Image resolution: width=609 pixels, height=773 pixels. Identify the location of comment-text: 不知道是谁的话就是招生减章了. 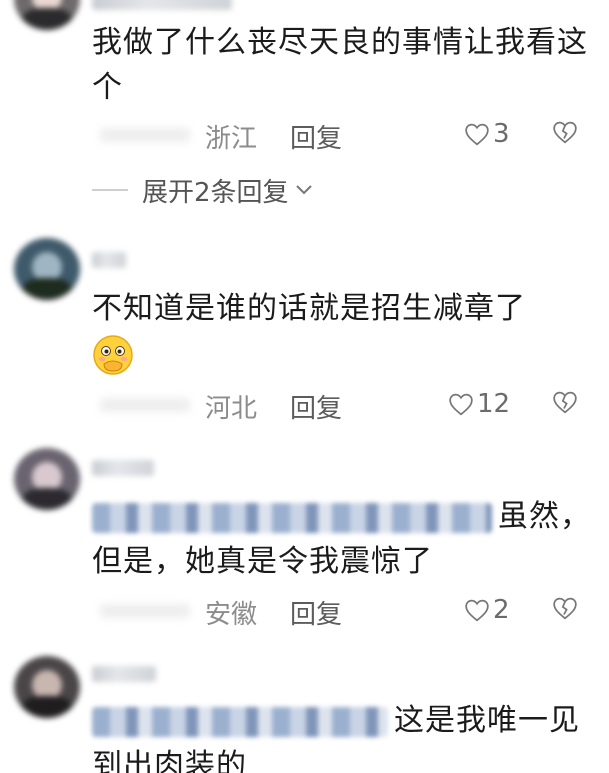
(309, 308).